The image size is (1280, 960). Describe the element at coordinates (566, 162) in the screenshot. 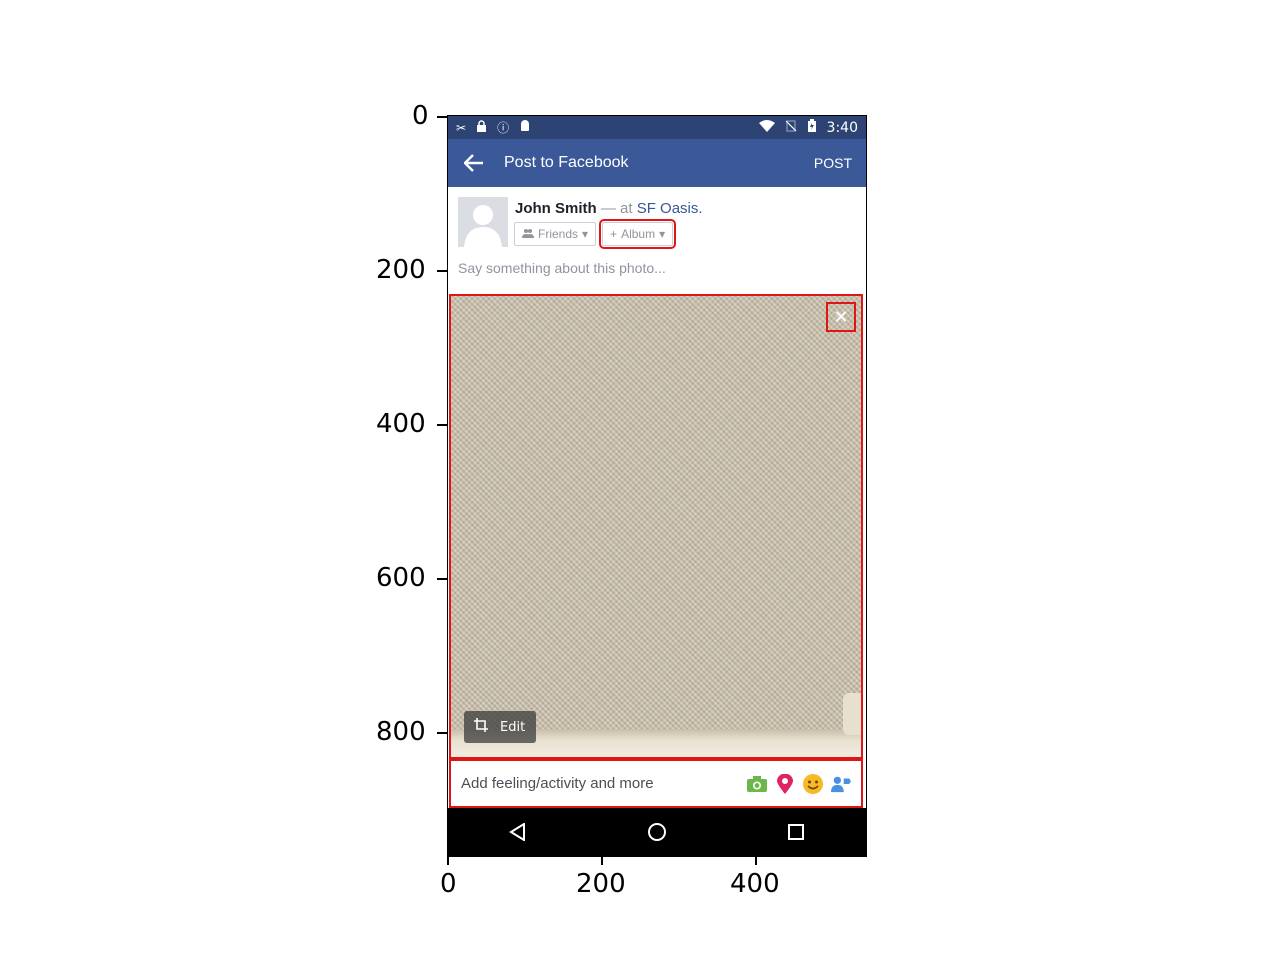

I see `page-title: Post to Facebook` at that location.